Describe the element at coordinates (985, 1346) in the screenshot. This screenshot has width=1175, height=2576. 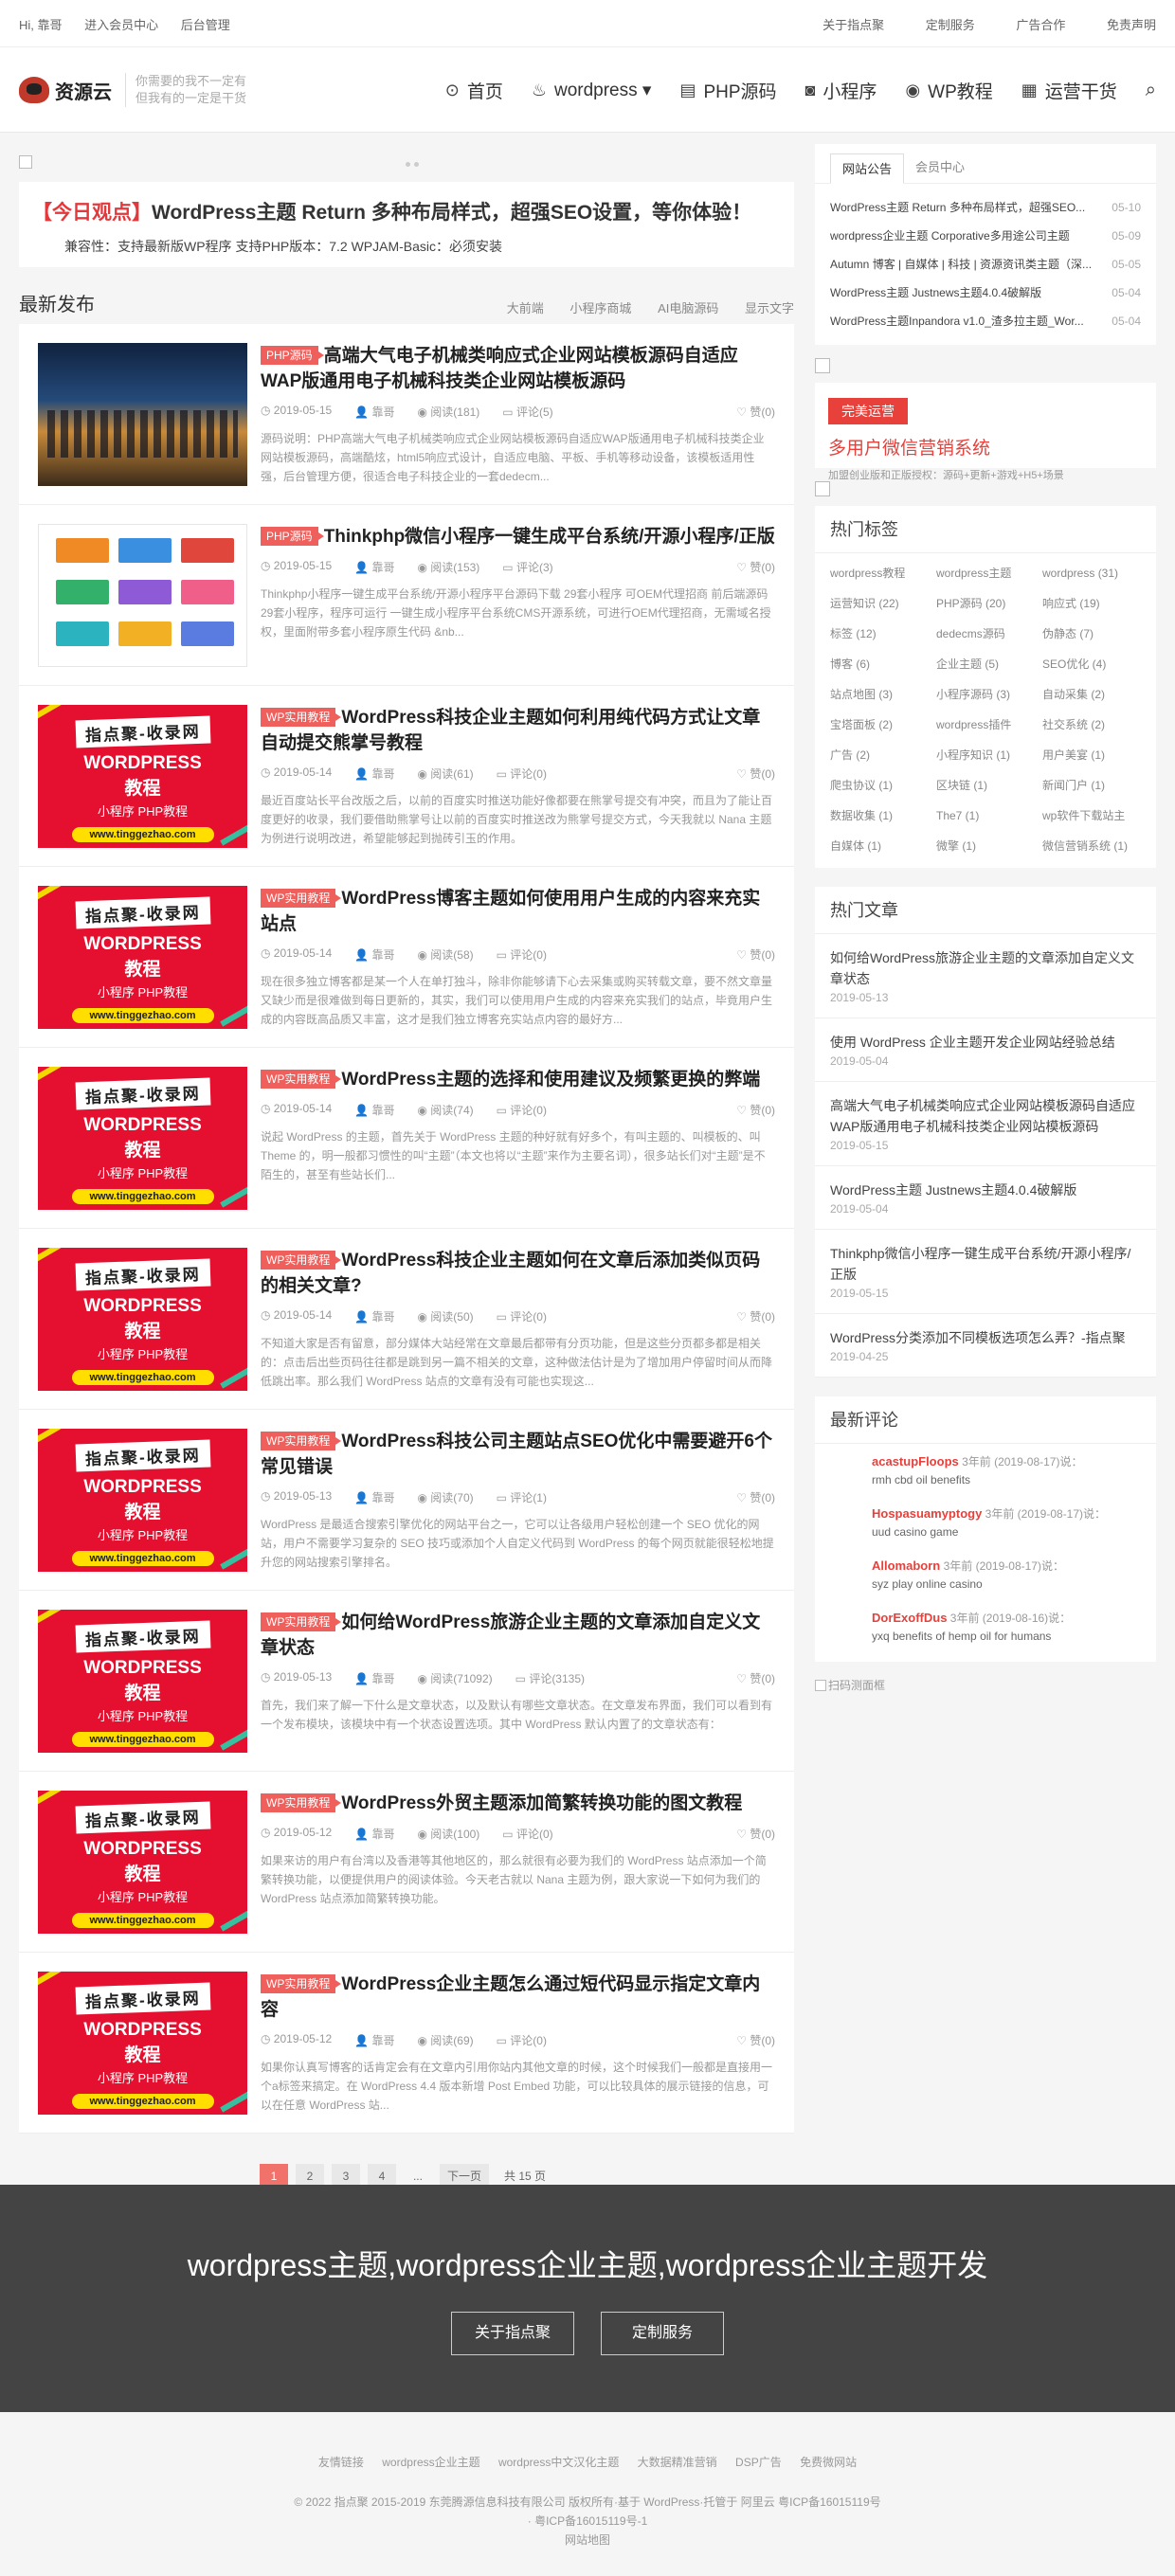
I see `hot-post-item: WordPress分类添加不同模板选项怎么弄？-指点聚 2019-04-25` at that location.